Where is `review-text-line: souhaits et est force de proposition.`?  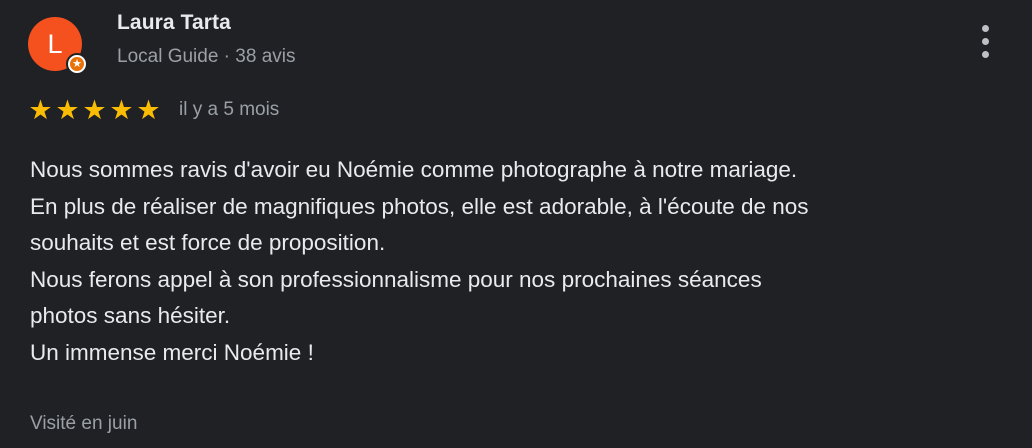
review-text-line: souhaits et est force de proposition. is located at coordinates (208, 242).